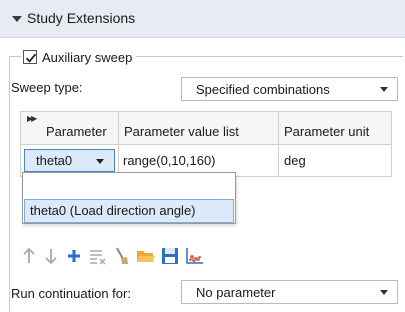  I want to click on column-header-unit: Parameter unit, so click(326, 128).